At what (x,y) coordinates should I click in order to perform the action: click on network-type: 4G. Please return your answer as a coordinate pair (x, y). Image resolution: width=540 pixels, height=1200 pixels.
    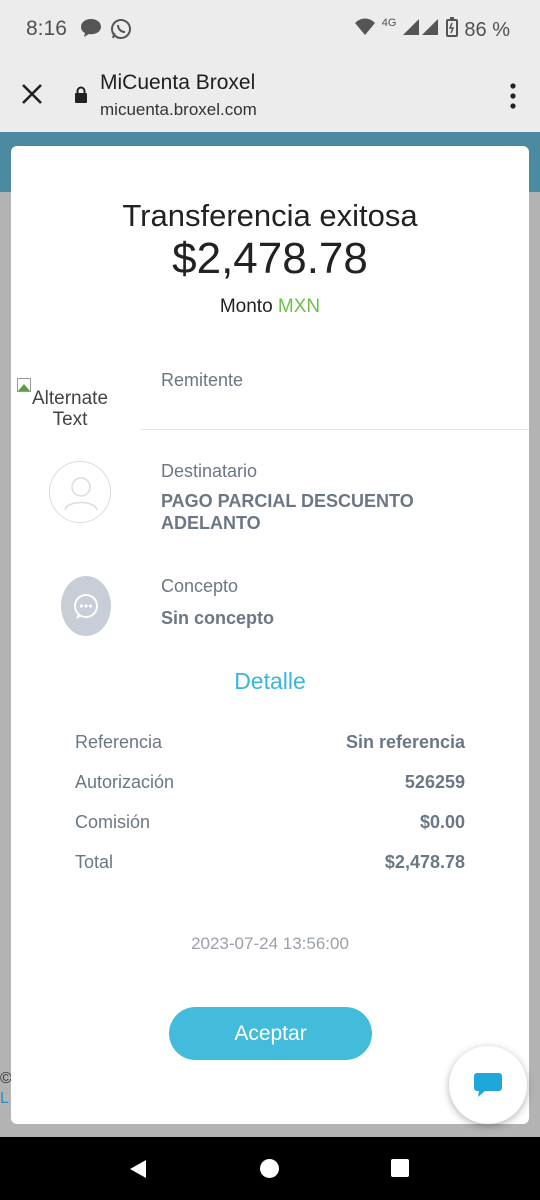
    Looking at the image, I should click on (389, 23).